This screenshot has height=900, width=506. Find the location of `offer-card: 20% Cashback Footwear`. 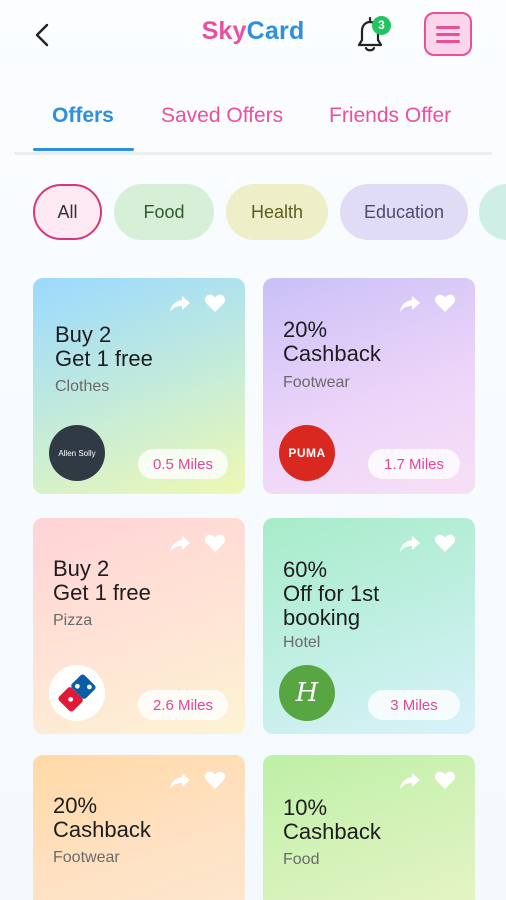

offer-card: 20% Cashback Footwear is located at coordinates (139, 827).